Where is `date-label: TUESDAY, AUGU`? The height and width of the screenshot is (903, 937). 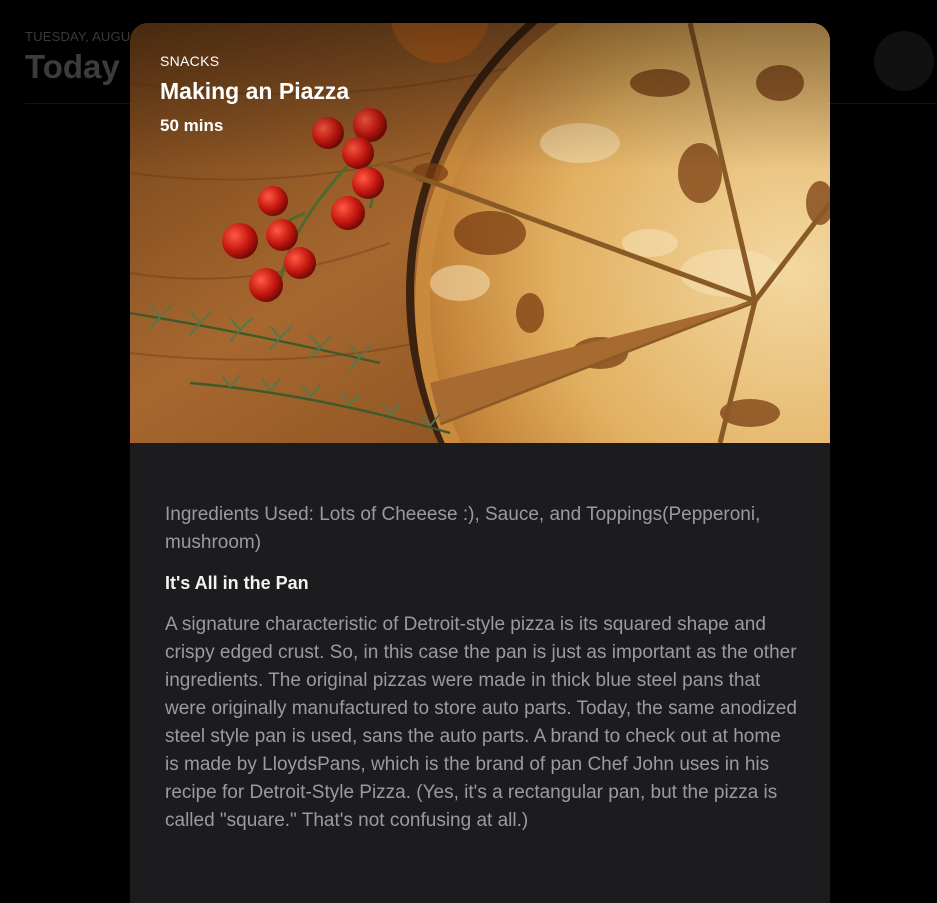 date-label: TUESDAY, AUGU is located at coordinates (78, 36).